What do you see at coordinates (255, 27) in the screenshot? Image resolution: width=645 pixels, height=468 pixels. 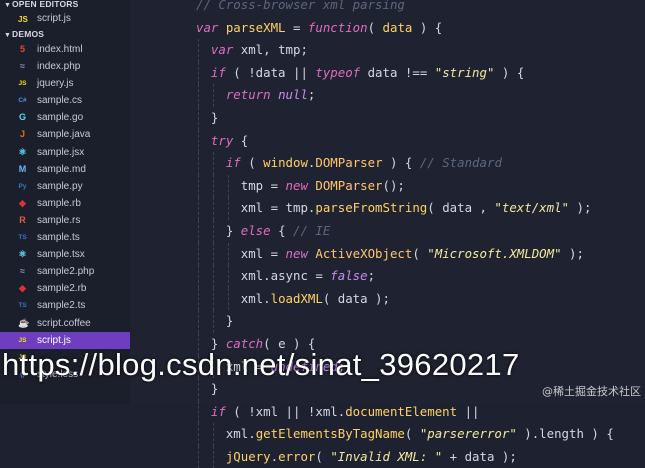 I see `code-token: parseXML` at bounding box center [255, 27].